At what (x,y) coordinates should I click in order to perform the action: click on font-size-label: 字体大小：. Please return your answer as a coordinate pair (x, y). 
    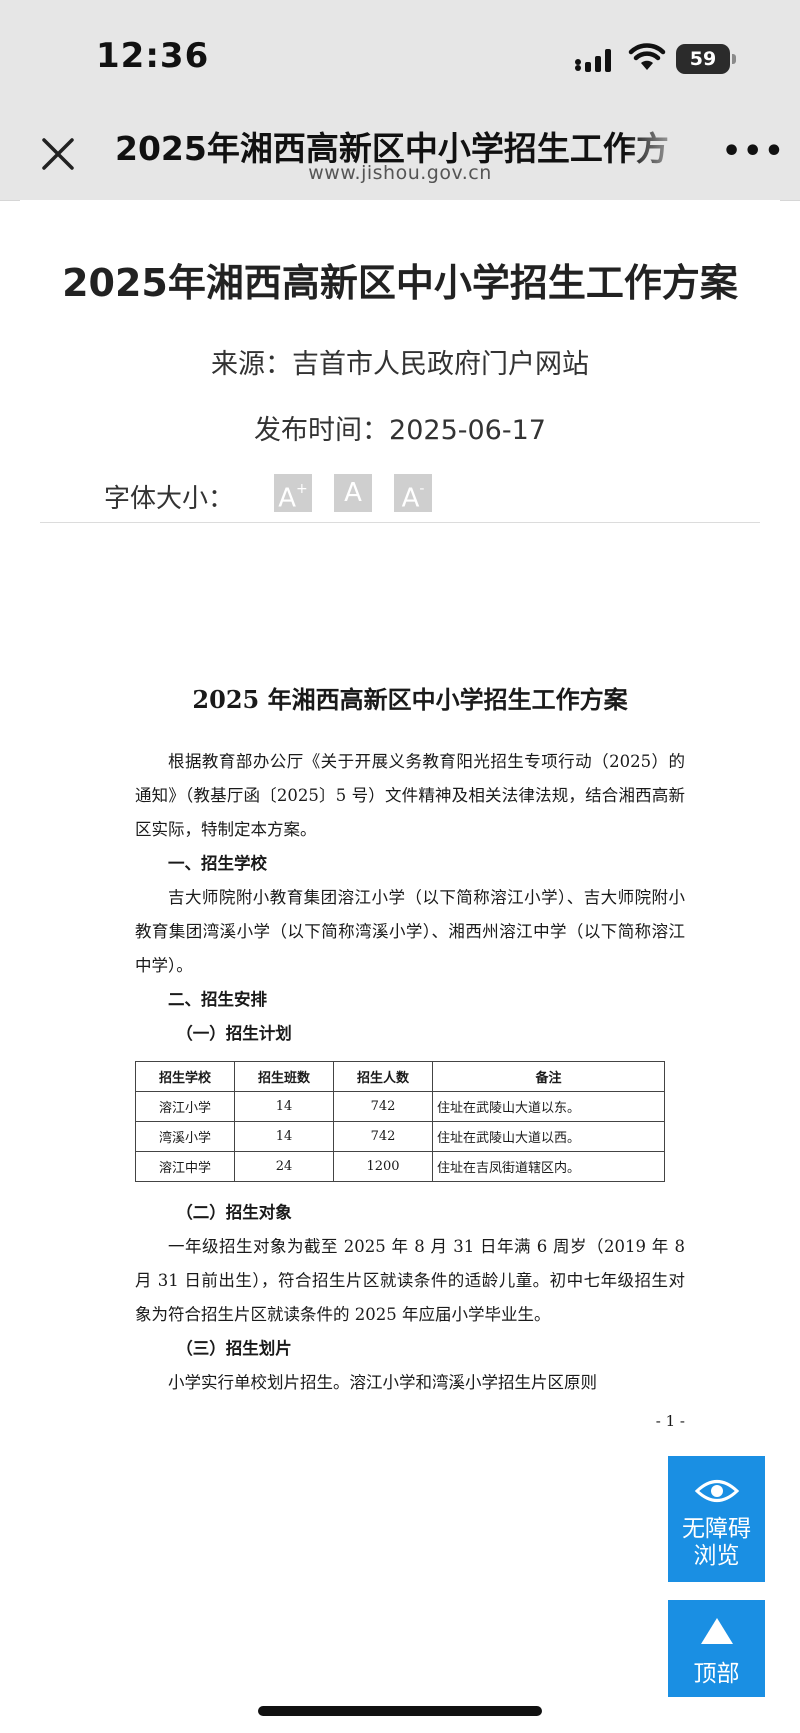
    Looking at the image, I should click on (169, 499).